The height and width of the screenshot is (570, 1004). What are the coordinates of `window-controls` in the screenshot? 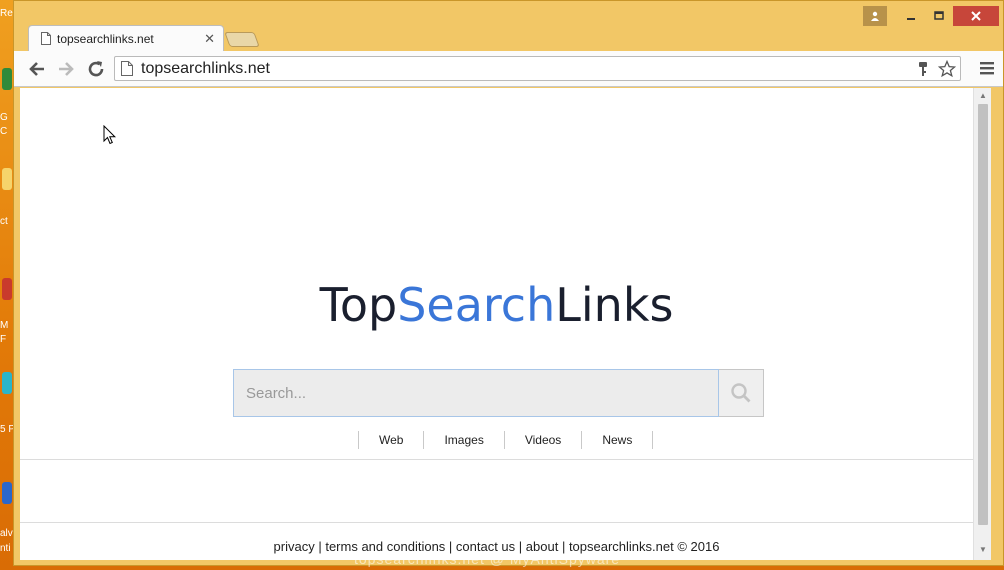 It's located at (931, 16).